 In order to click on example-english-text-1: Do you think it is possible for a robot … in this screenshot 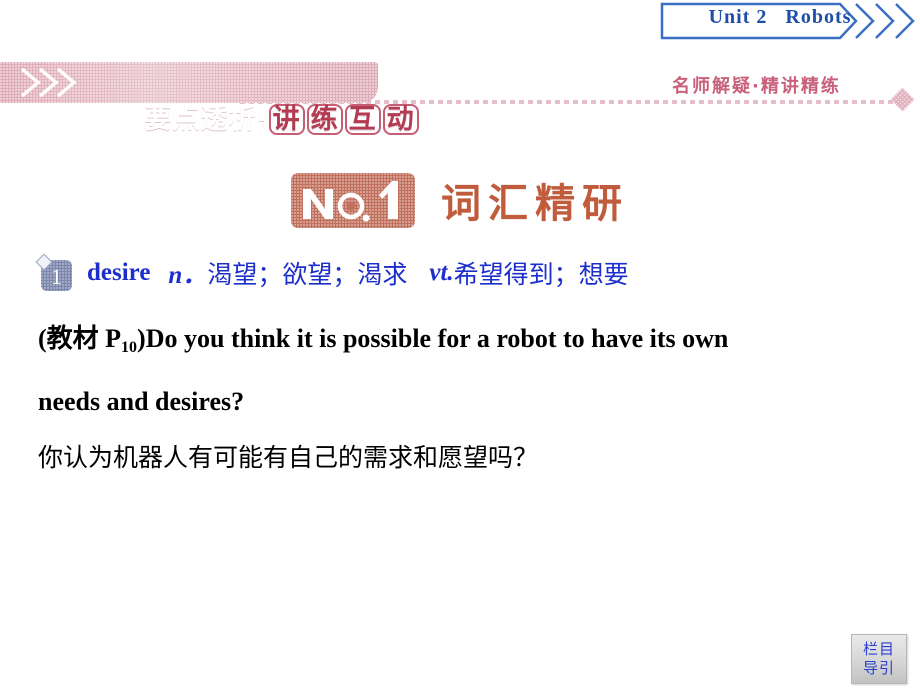, I will do `click(437, 338)`.